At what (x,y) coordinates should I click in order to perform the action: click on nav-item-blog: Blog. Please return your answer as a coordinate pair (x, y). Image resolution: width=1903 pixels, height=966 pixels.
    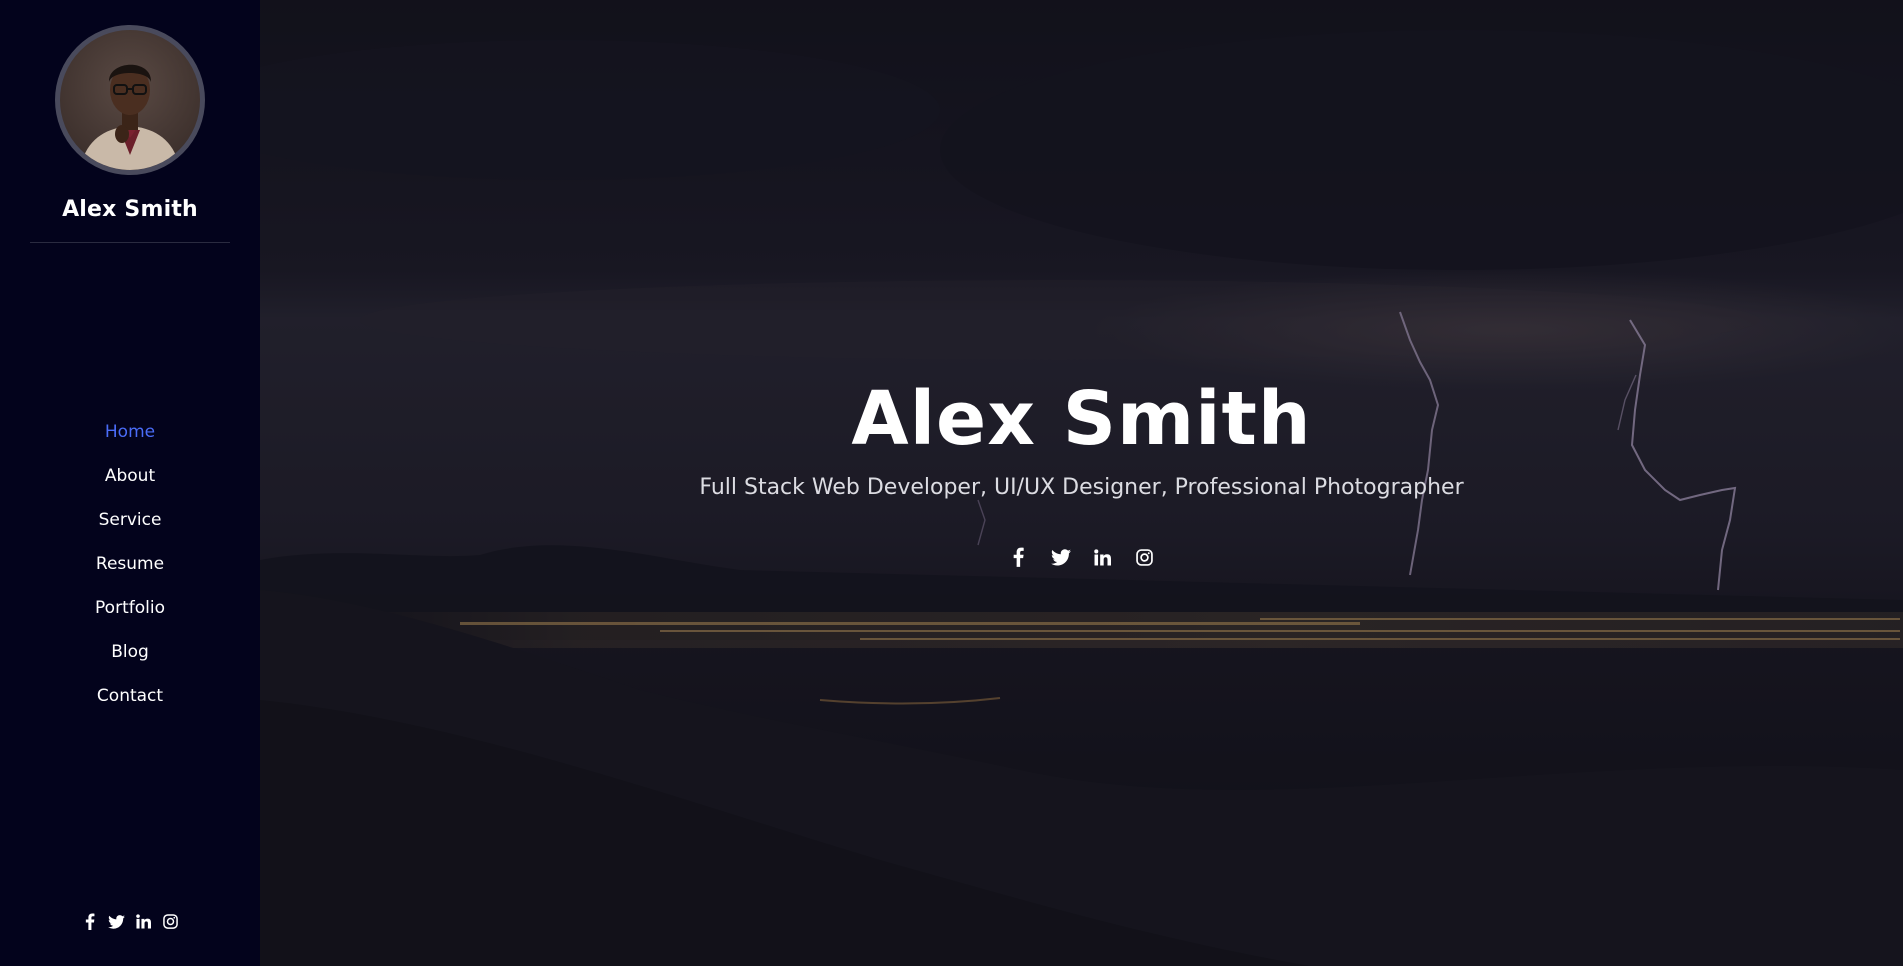
    Looking at the image, I should click on (130, 652).